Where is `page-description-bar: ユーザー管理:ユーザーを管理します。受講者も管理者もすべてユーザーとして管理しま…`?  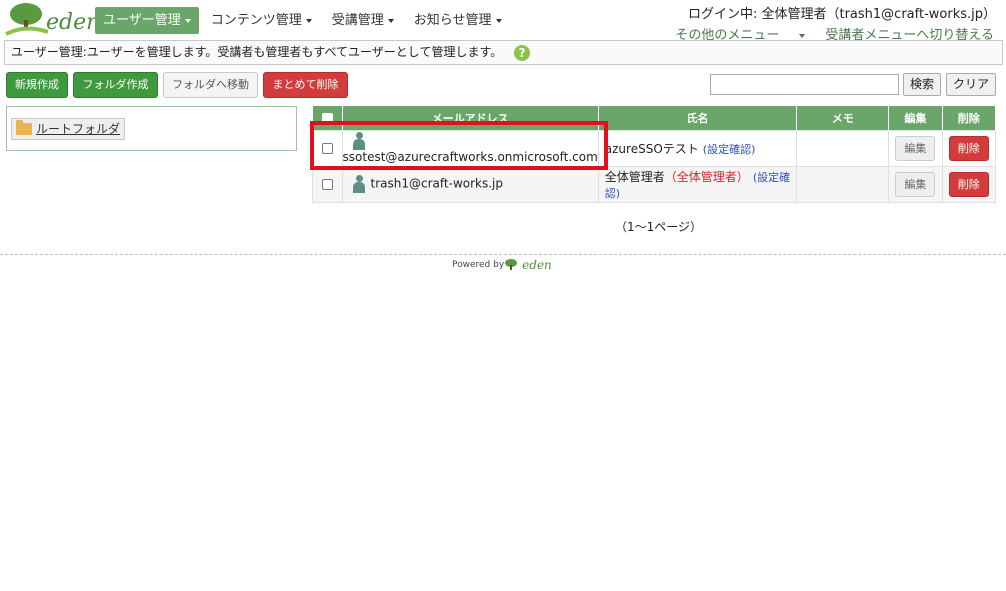
page-description-bar: ユーザー管理:ユーザーを管理します。受講者も管理者もすべてユーザーとして管理しま… is located at coordinates (503, 52).